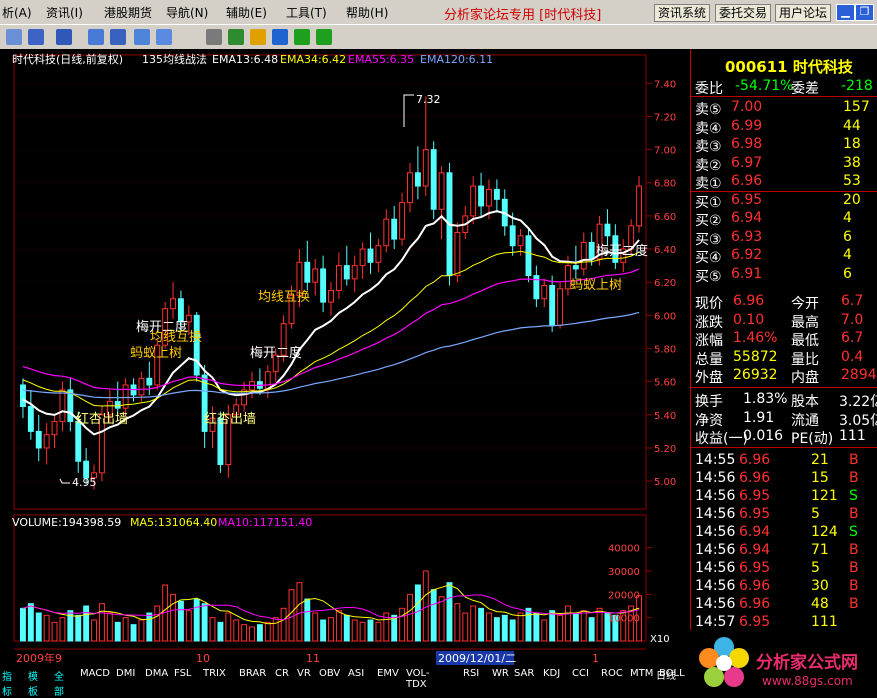 This screenshot has width=877, height=698. Describe the element at coordinates (708, 276) in the screenshot. I see `book-level-label: 买⑤` at that location.